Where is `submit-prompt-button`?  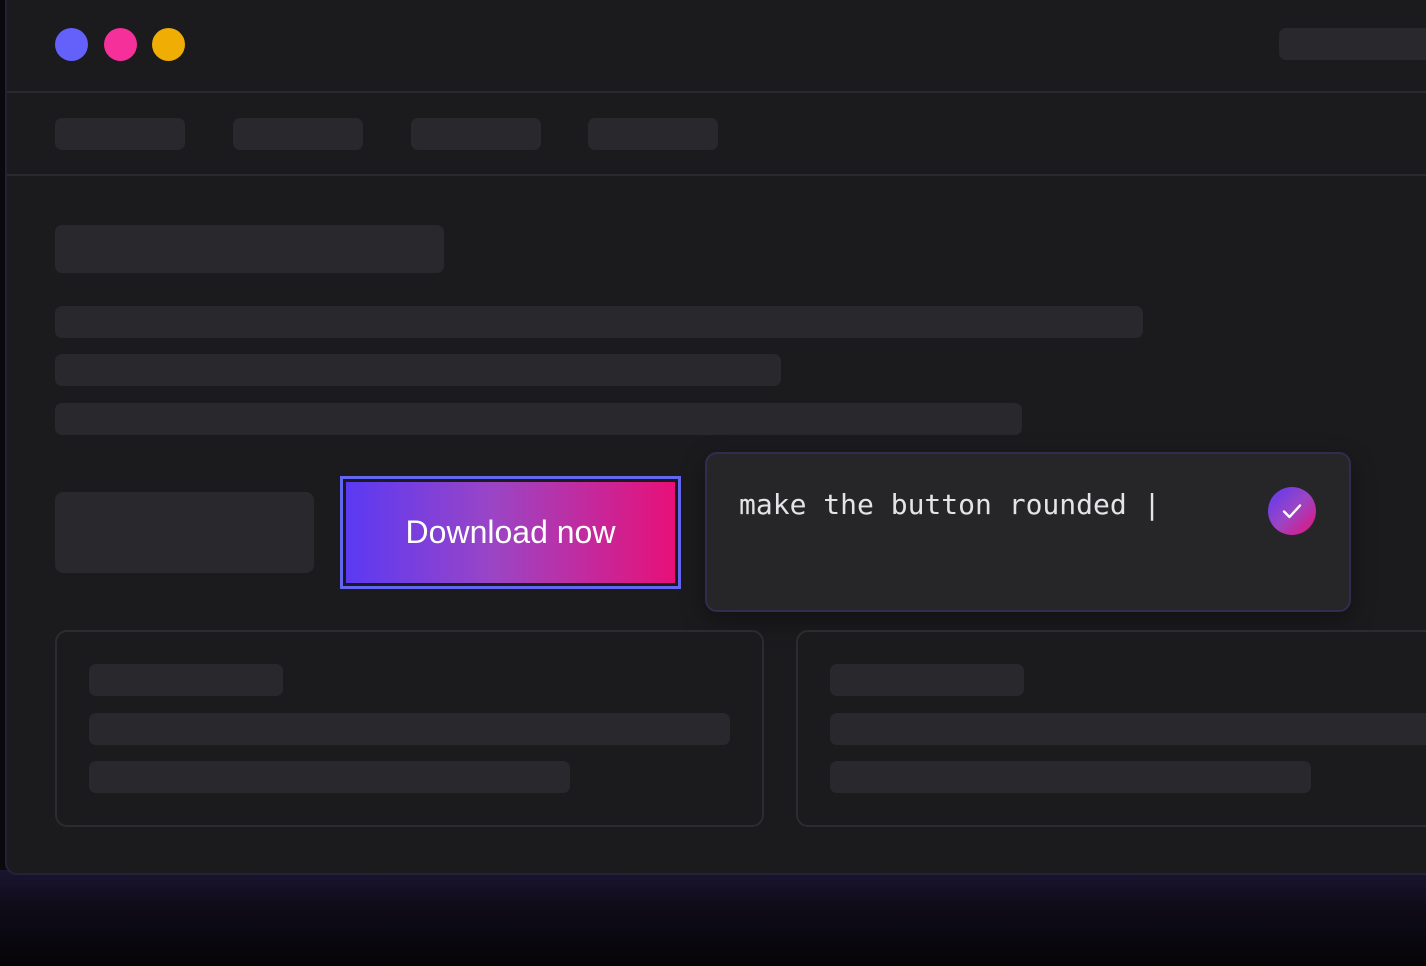 submit-prompt-button is located at coordinates (1292, 511).